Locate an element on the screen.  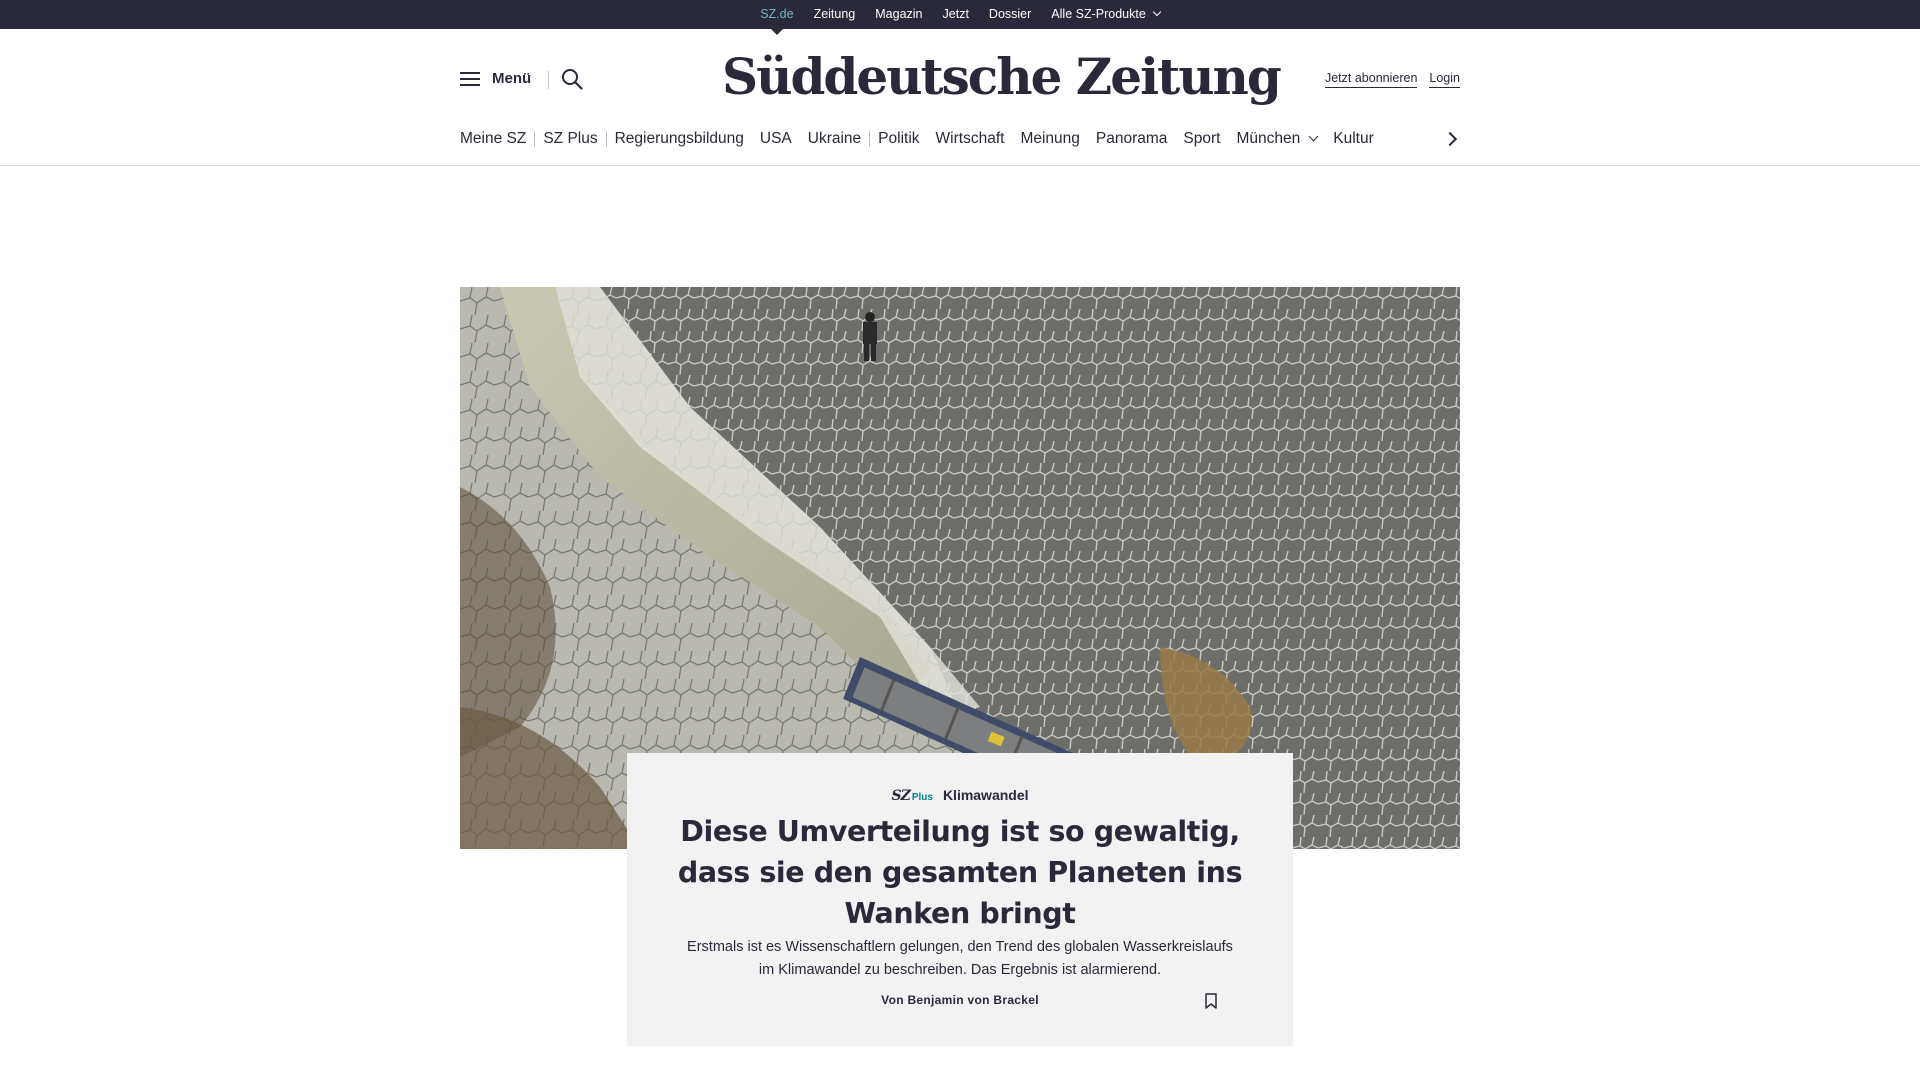
sz-logo: Süddeutsche Zeitung is located at coordinates (1002, 76).